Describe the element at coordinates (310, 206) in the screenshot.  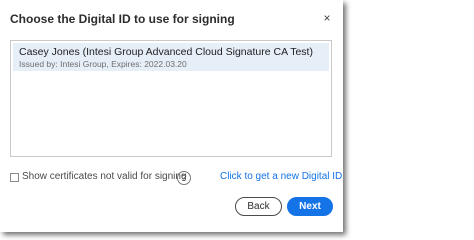
I see `next-button: Next` at that location.